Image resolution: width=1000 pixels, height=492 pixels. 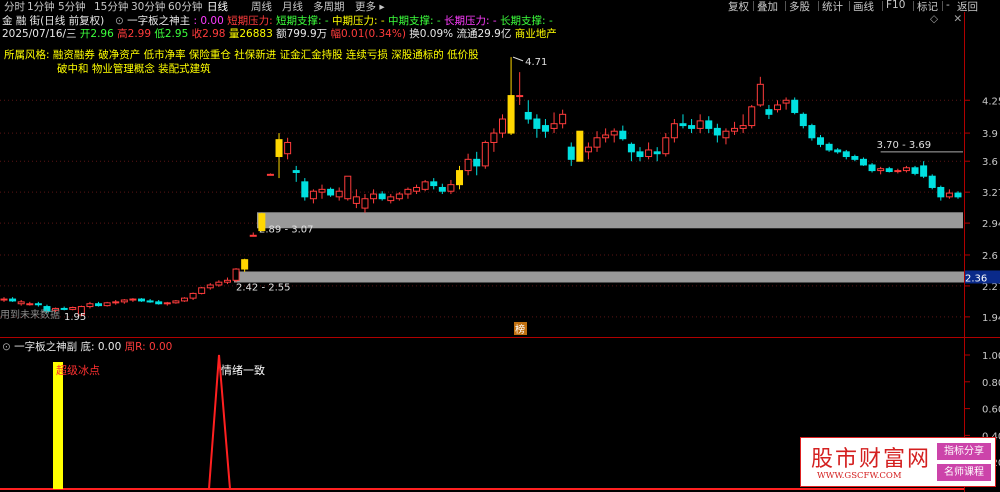 What do you see at coordinates (75, 317) in the screenshot?
I see `low-label: 1.95` at bounding box center [75, 317].